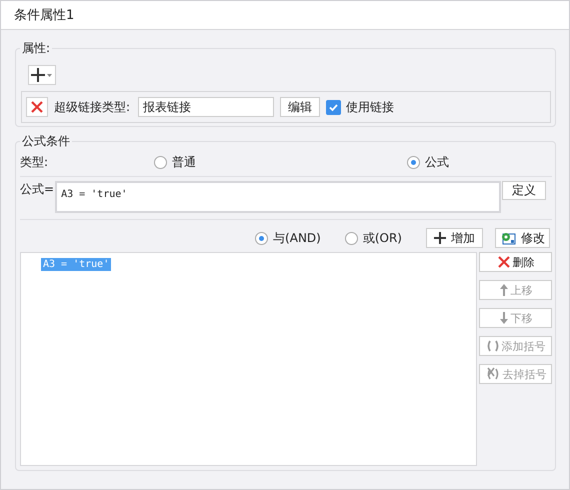 The width and height of the screenshot is (570, 490). Describe the element at coordinates (454, 238) in the screenshot. I see `add-button: 增加` at that location.